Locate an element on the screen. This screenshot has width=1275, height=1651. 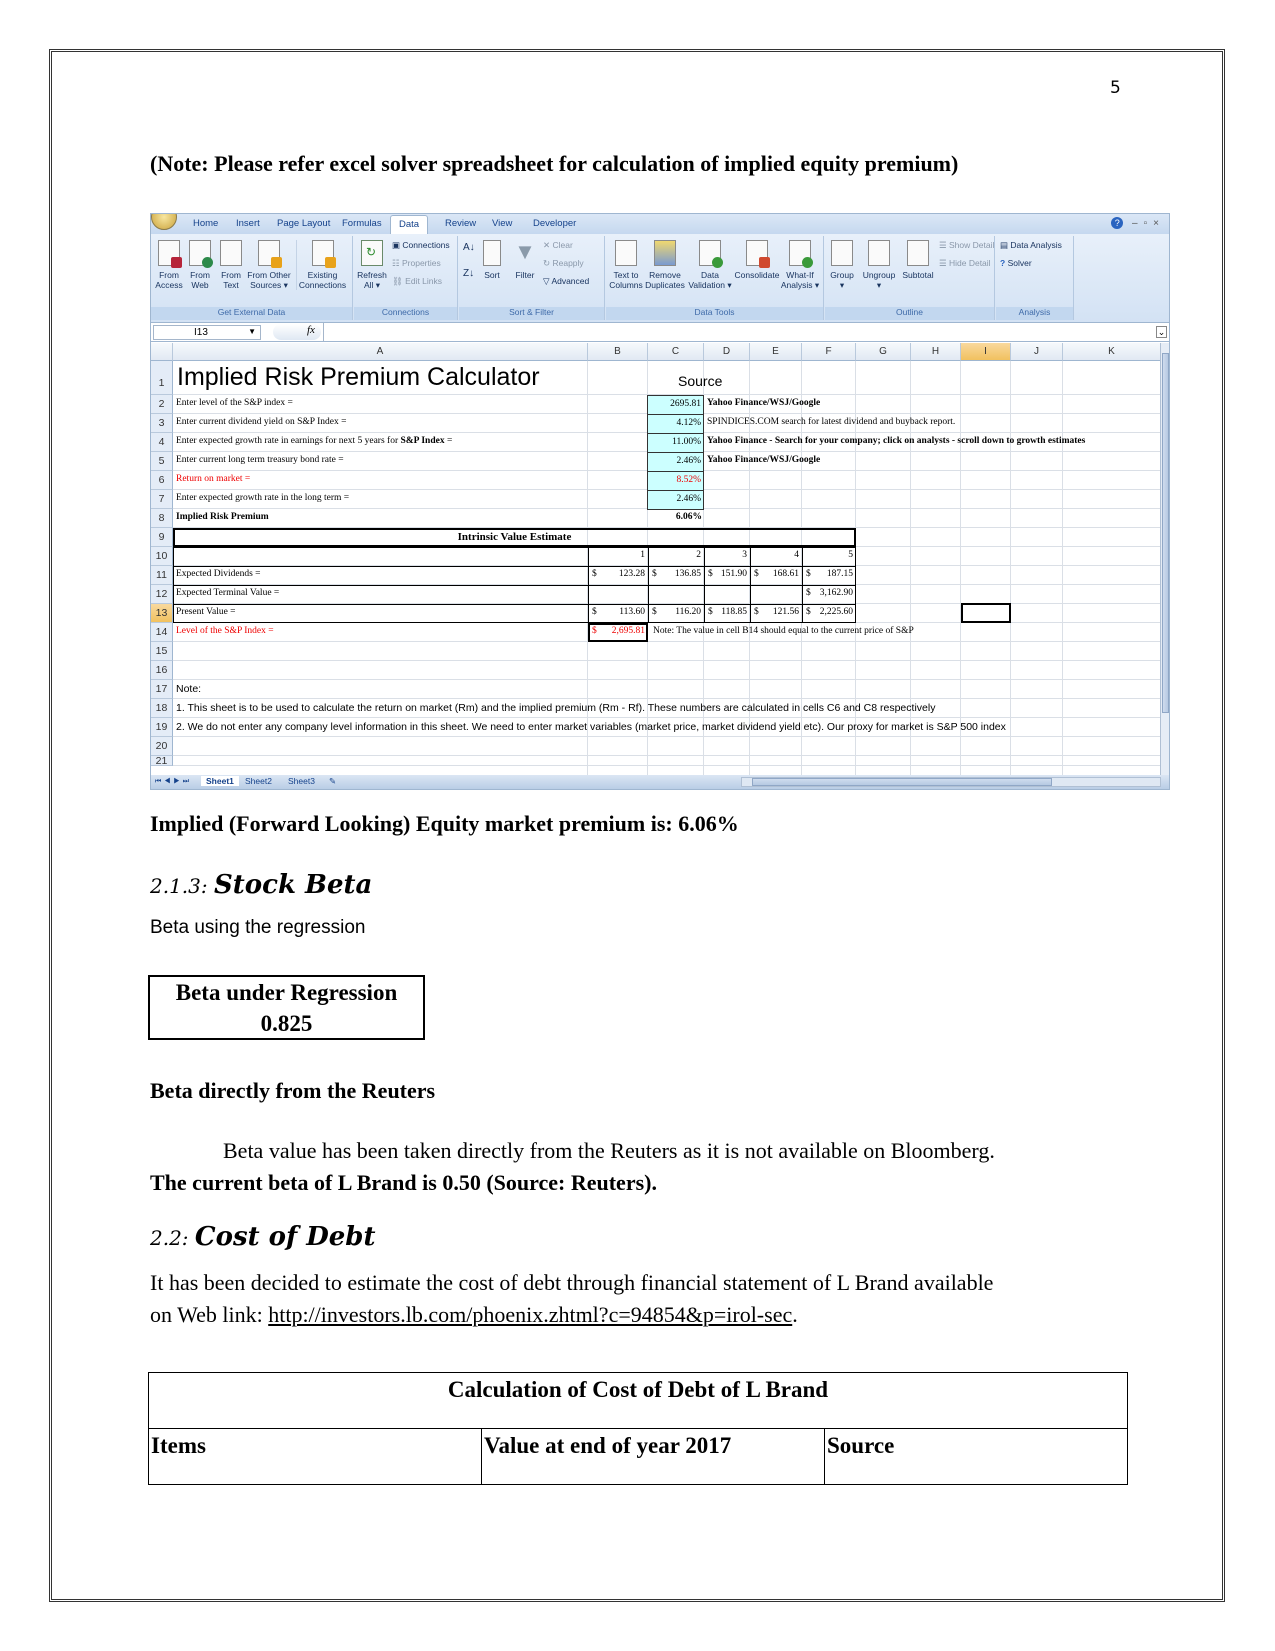
tab-insert: Insert is located at coordinates (248, 223).